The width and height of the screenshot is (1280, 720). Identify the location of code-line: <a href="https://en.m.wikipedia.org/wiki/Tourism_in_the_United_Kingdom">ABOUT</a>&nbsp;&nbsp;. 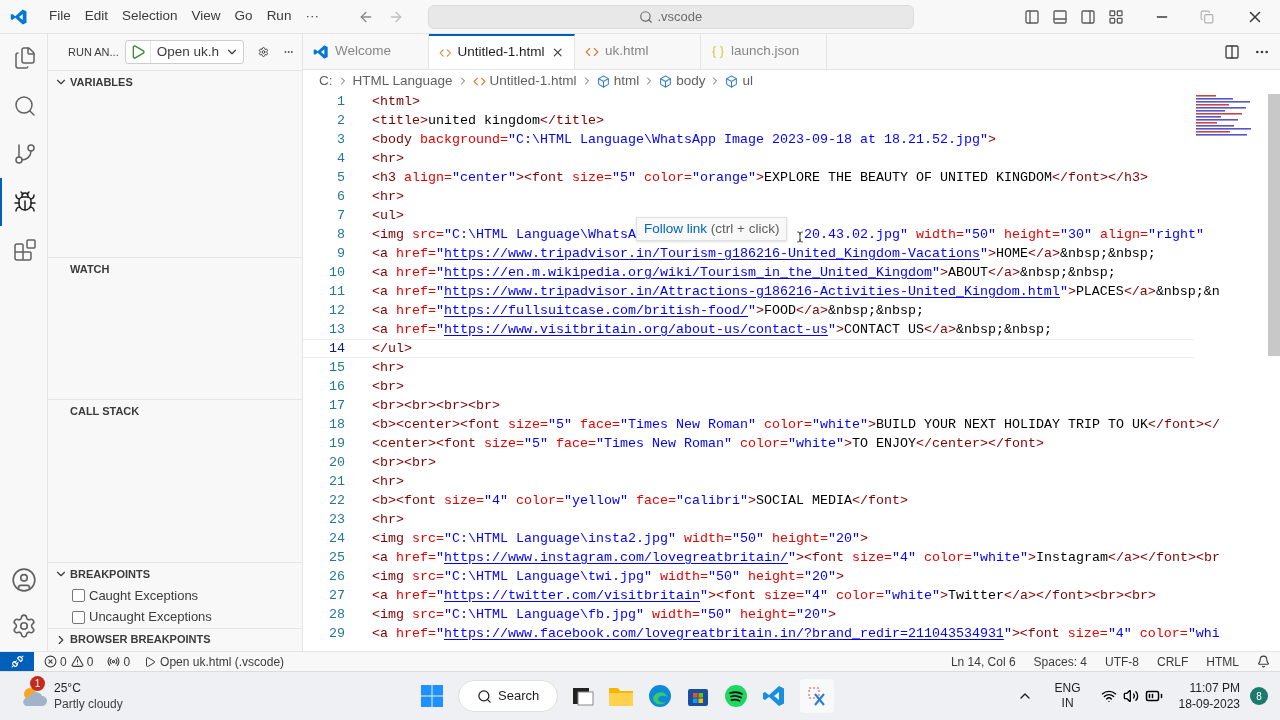
(744, 272).